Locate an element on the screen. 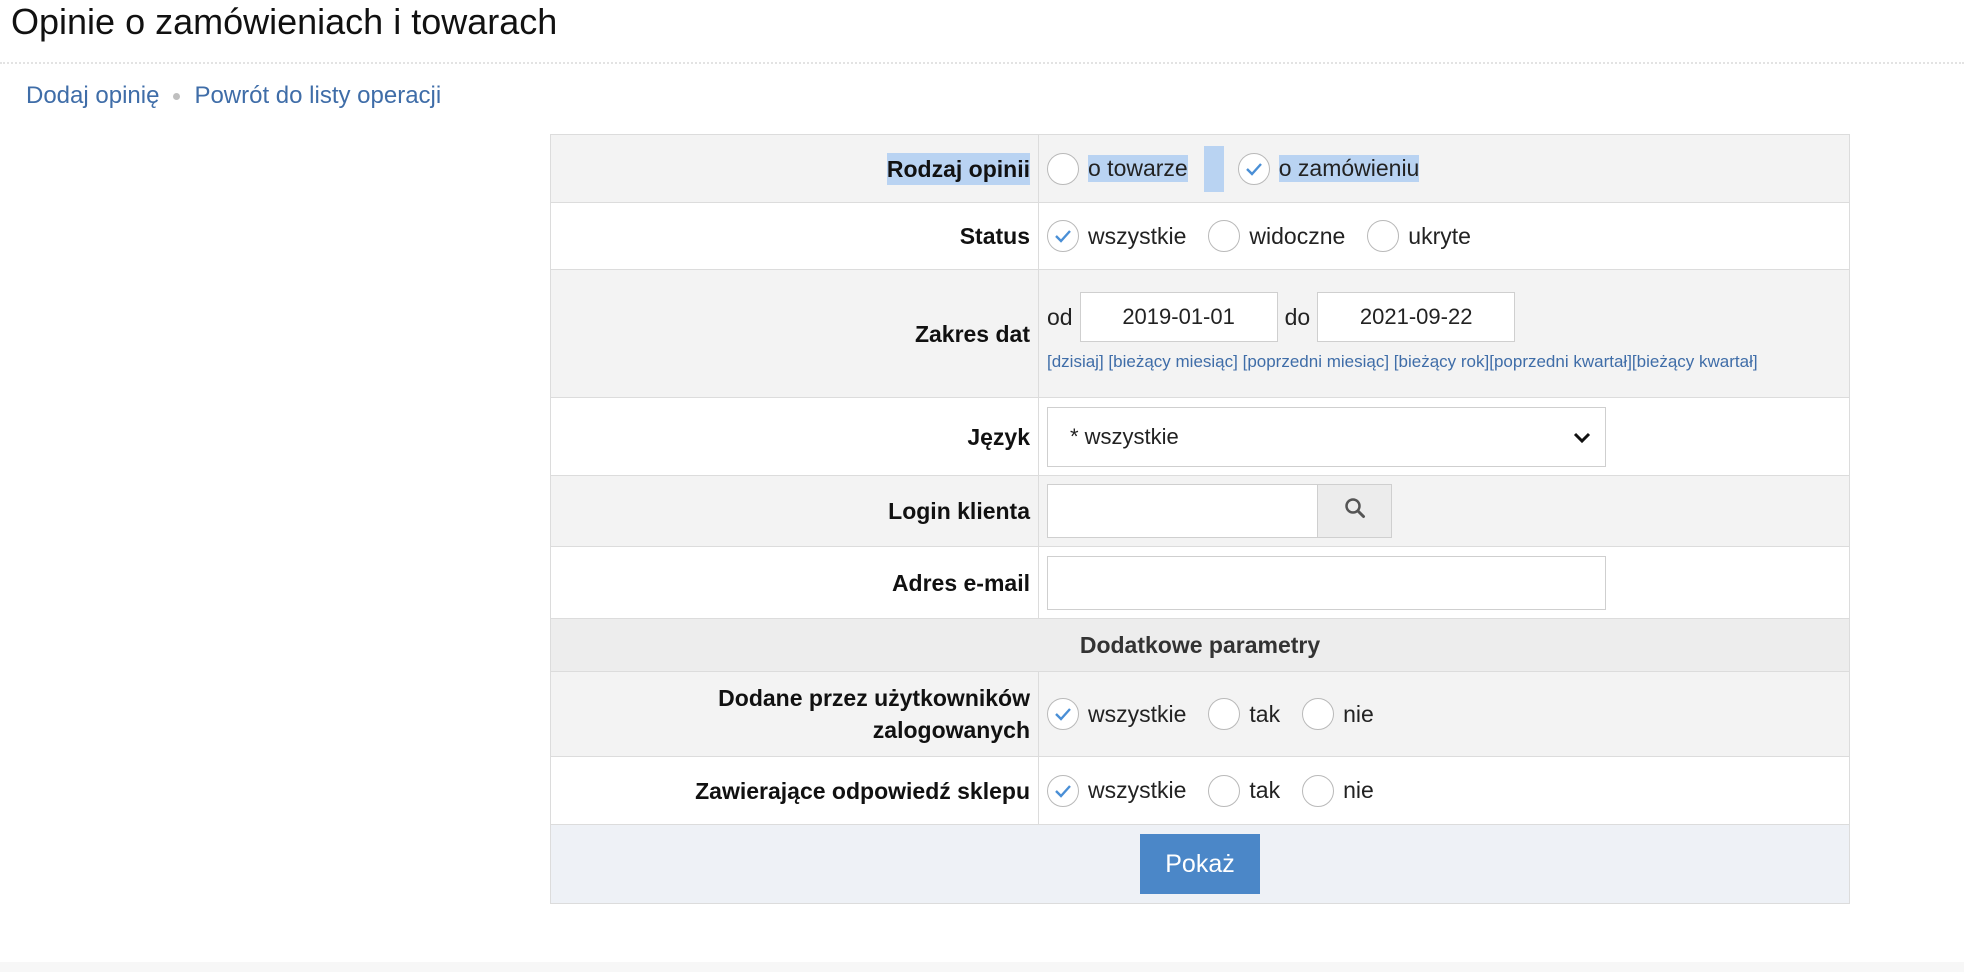 The width and height of the screenshot is (1964, 972). radio-option-product: o towarze is located at coordinates (1117, 168).